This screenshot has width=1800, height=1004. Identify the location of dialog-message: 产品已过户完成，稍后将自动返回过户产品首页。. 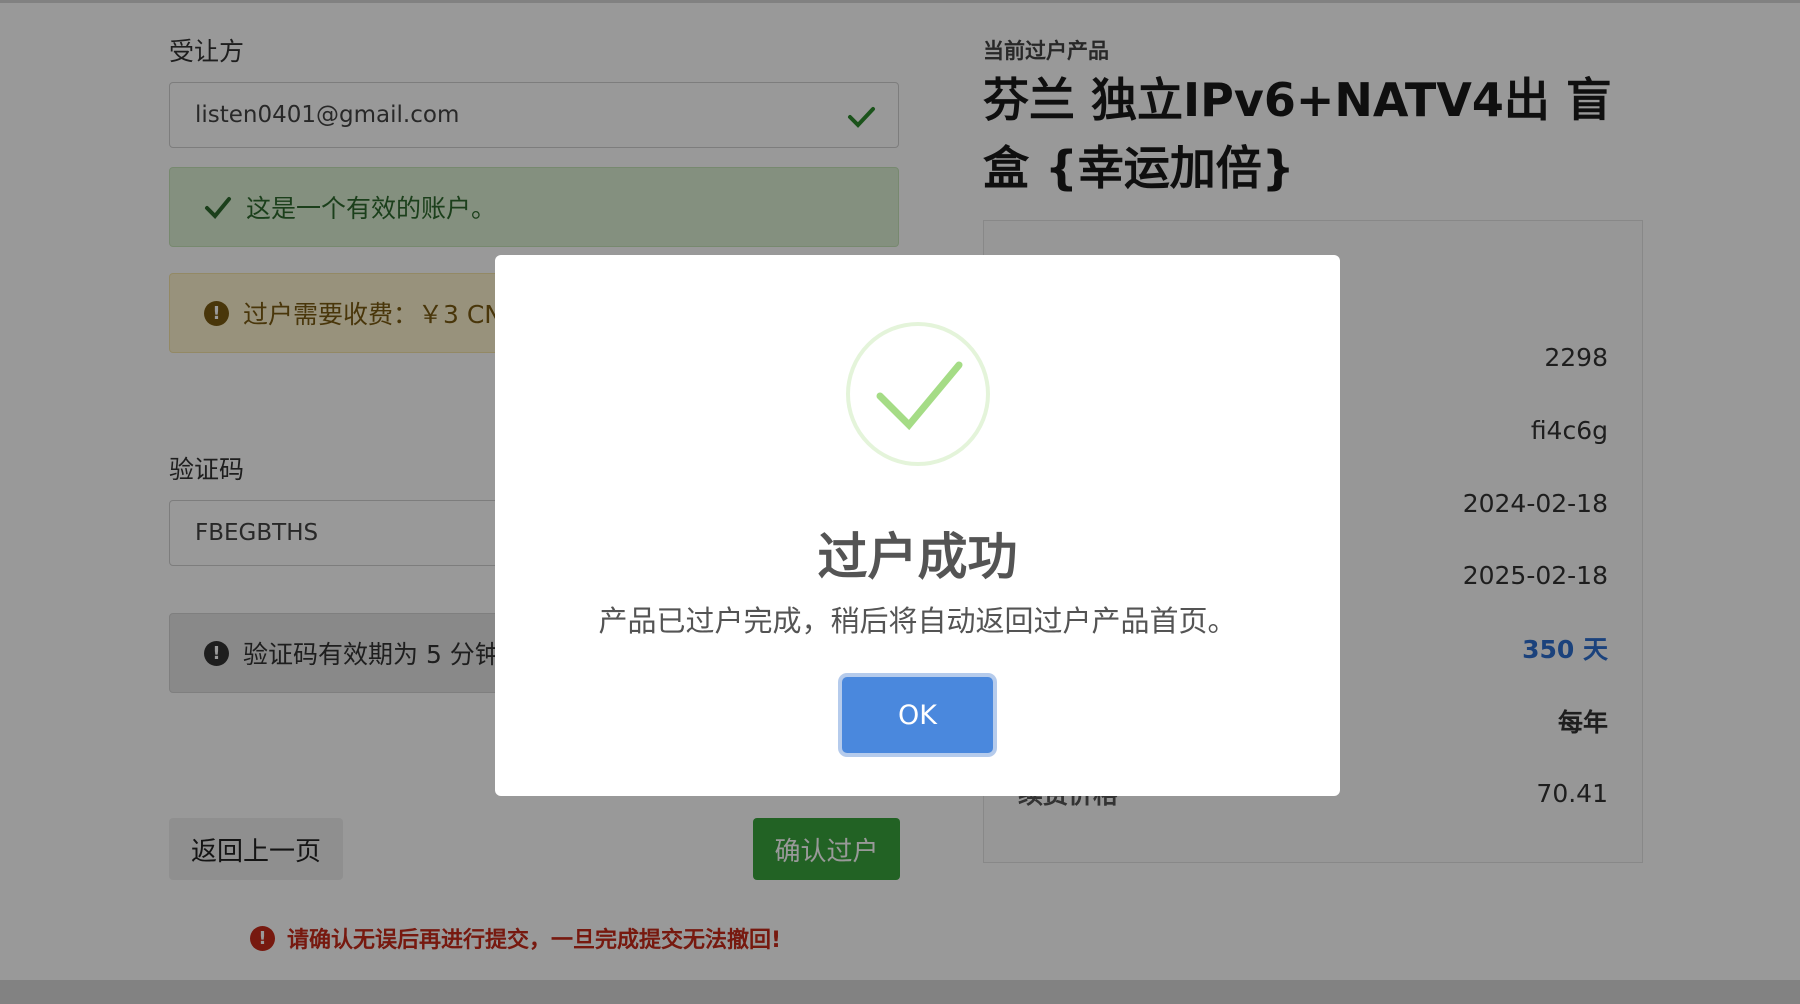
(917, 621).